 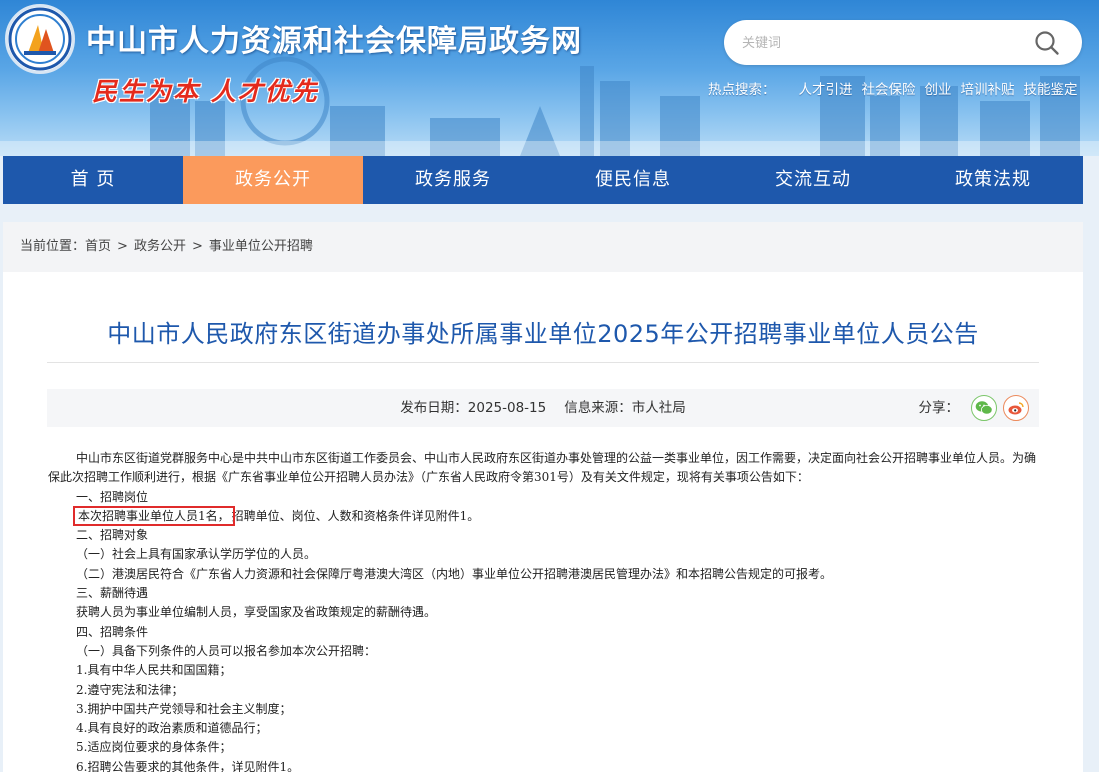 What do you see at coordinates (273, 180) in the screenshot?
I see `nav-government-affairs: 政务公开` at bounding box center [273, 180].